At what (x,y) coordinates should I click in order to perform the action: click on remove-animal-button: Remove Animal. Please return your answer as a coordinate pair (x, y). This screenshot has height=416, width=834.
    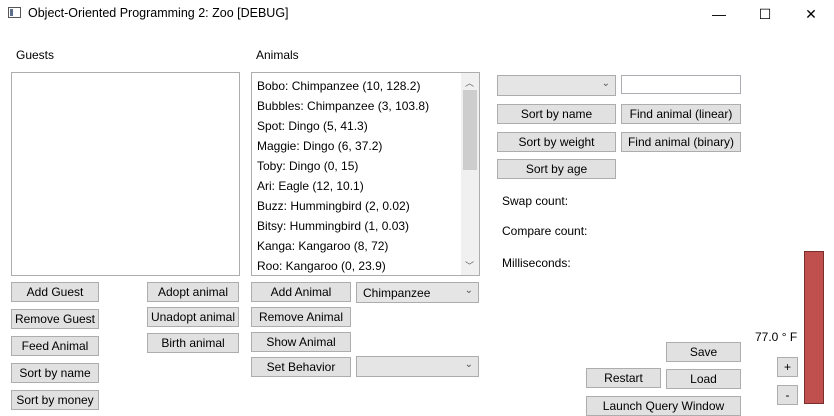
    Looking at the image, I should click on (301, 317).